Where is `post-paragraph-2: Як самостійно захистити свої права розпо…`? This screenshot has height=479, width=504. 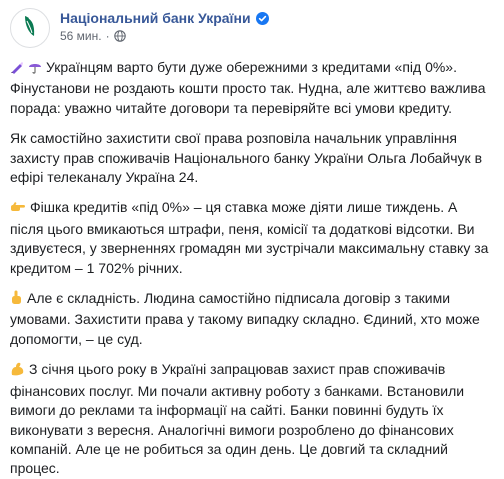 post-paragraph-2: Як самостійно захистити свої права розпо… is located at coordinates (252, 158).